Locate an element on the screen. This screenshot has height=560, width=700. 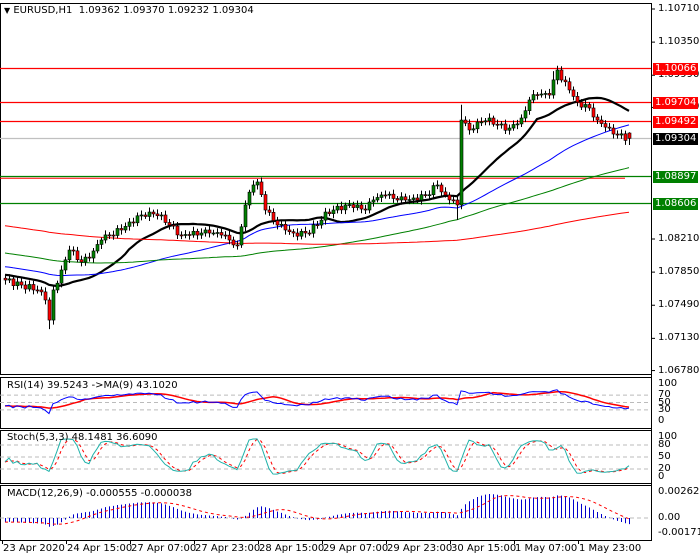
x-tick-label: 27 Apr 23:00 is located at coordinates (228, 548).